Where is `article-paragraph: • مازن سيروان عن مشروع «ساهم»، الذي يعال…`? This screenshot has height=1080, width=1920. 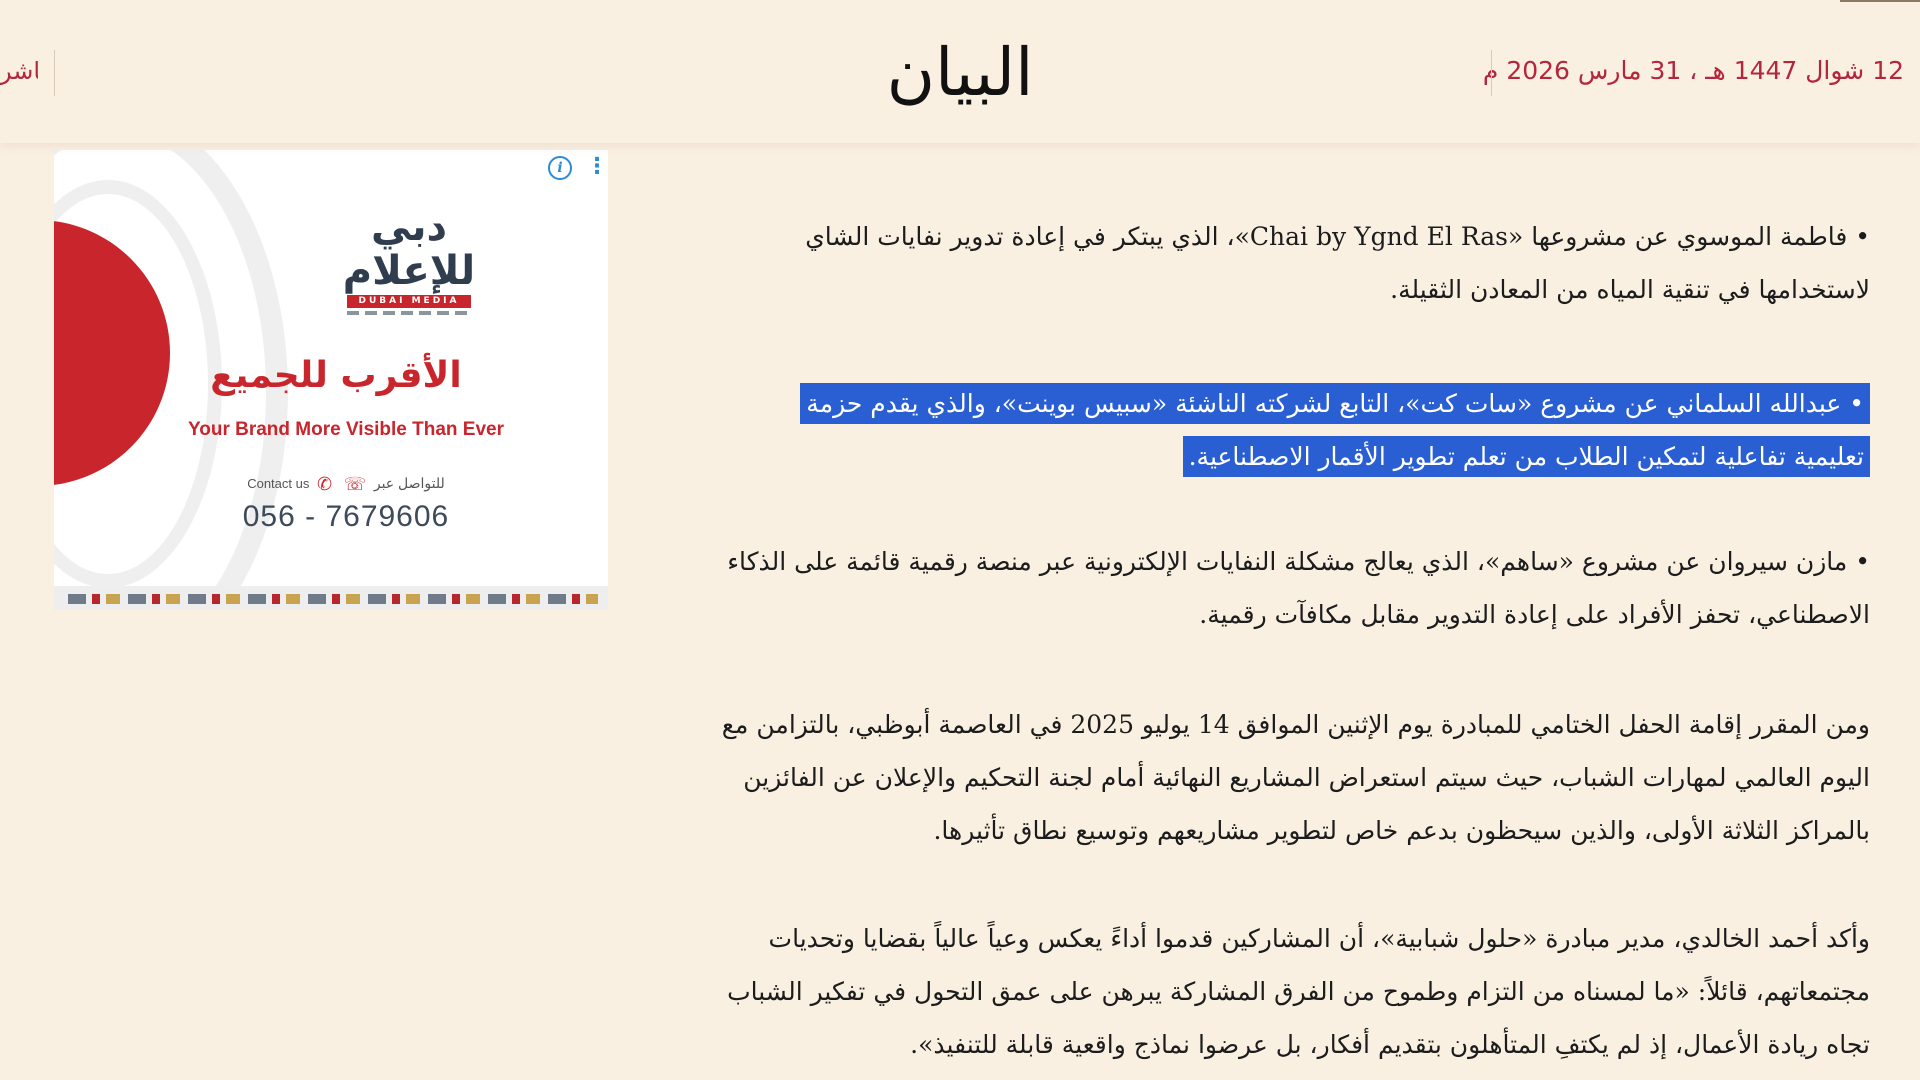 article-paragraph: • مازن سيروان عن مشروع «ساهم»، الذي يعال… is located at coordinates (1298, 588).